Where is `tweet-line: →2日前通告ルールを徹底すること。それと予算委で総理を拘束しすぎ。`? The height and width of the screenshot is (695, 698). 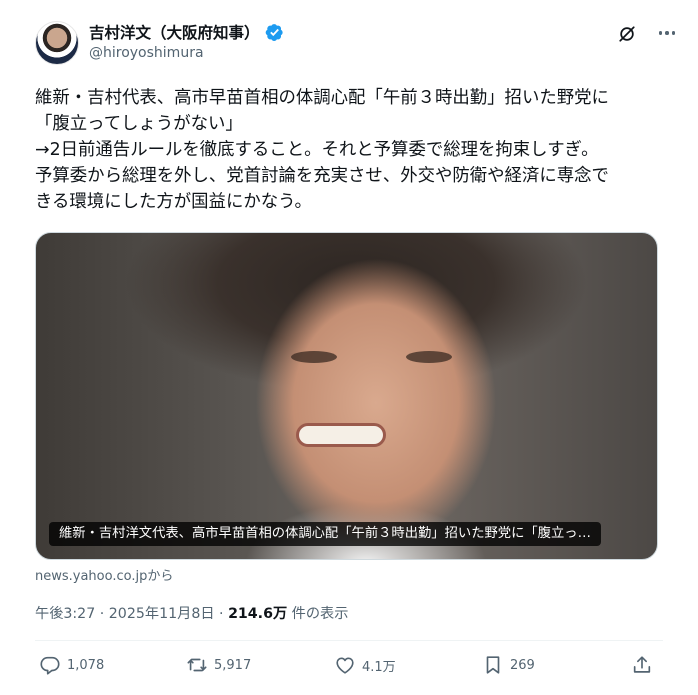
tweet-line: →2日前通告ルールを徹底すること。それと予算委で総理を拘束しすぎ。 is located at coordinates (317, 150).